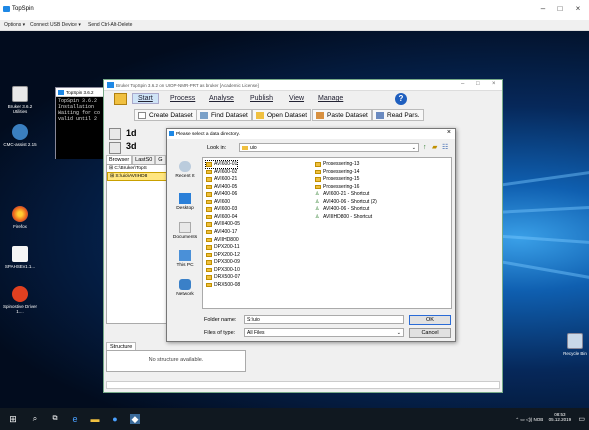 This screenshot has height=430, width=589. Describe the element at coordinates (185, 170) in the screenshot. I see `place-recent-items: Recent It` at that location.